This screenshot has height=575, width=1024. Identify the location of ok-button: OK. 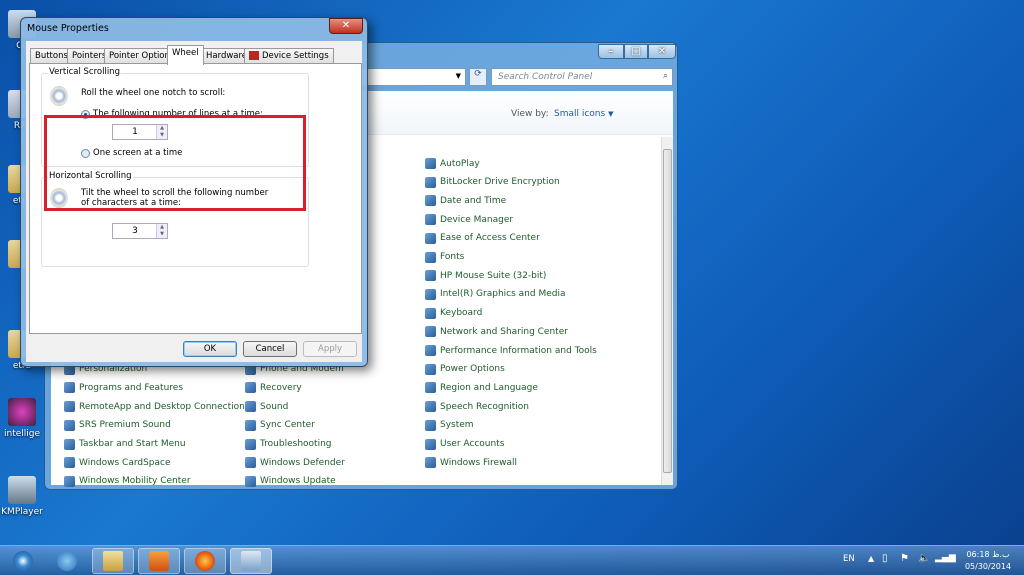
(210, 349).